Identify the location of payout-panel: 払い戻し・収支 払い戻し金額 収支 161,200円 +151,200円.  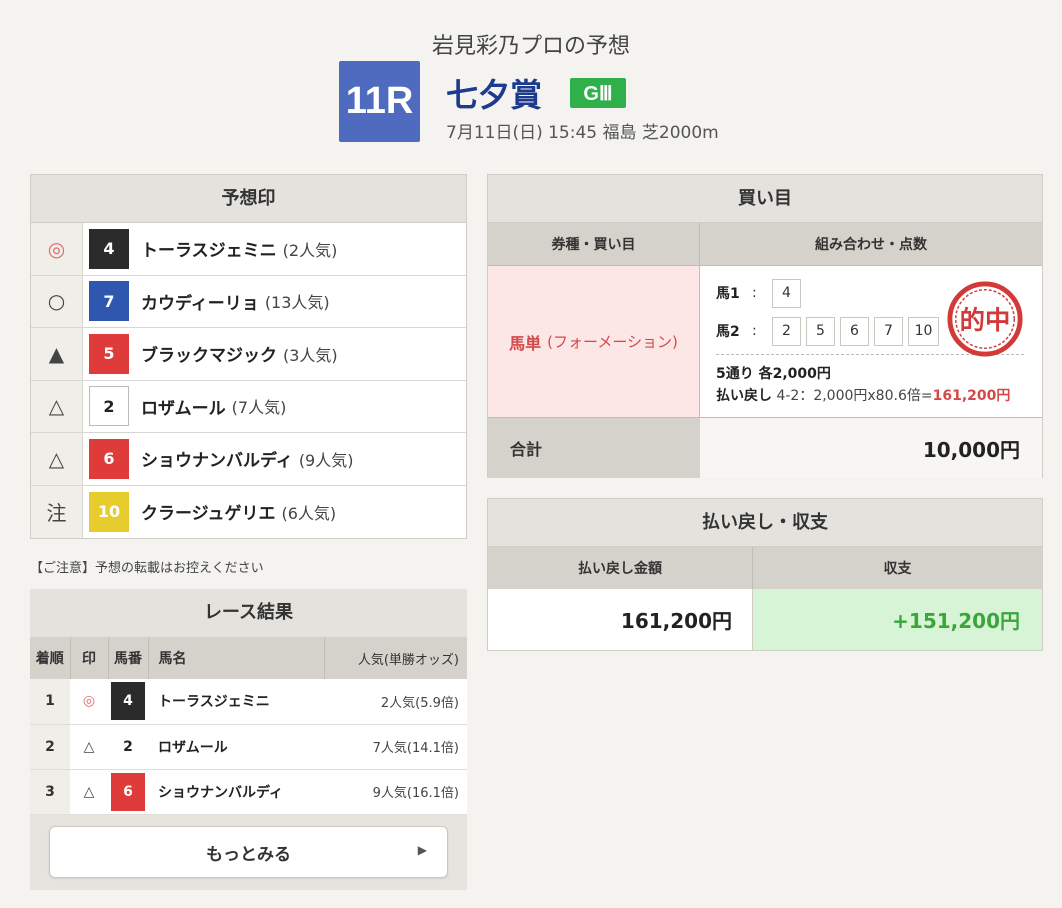
(765, 574).